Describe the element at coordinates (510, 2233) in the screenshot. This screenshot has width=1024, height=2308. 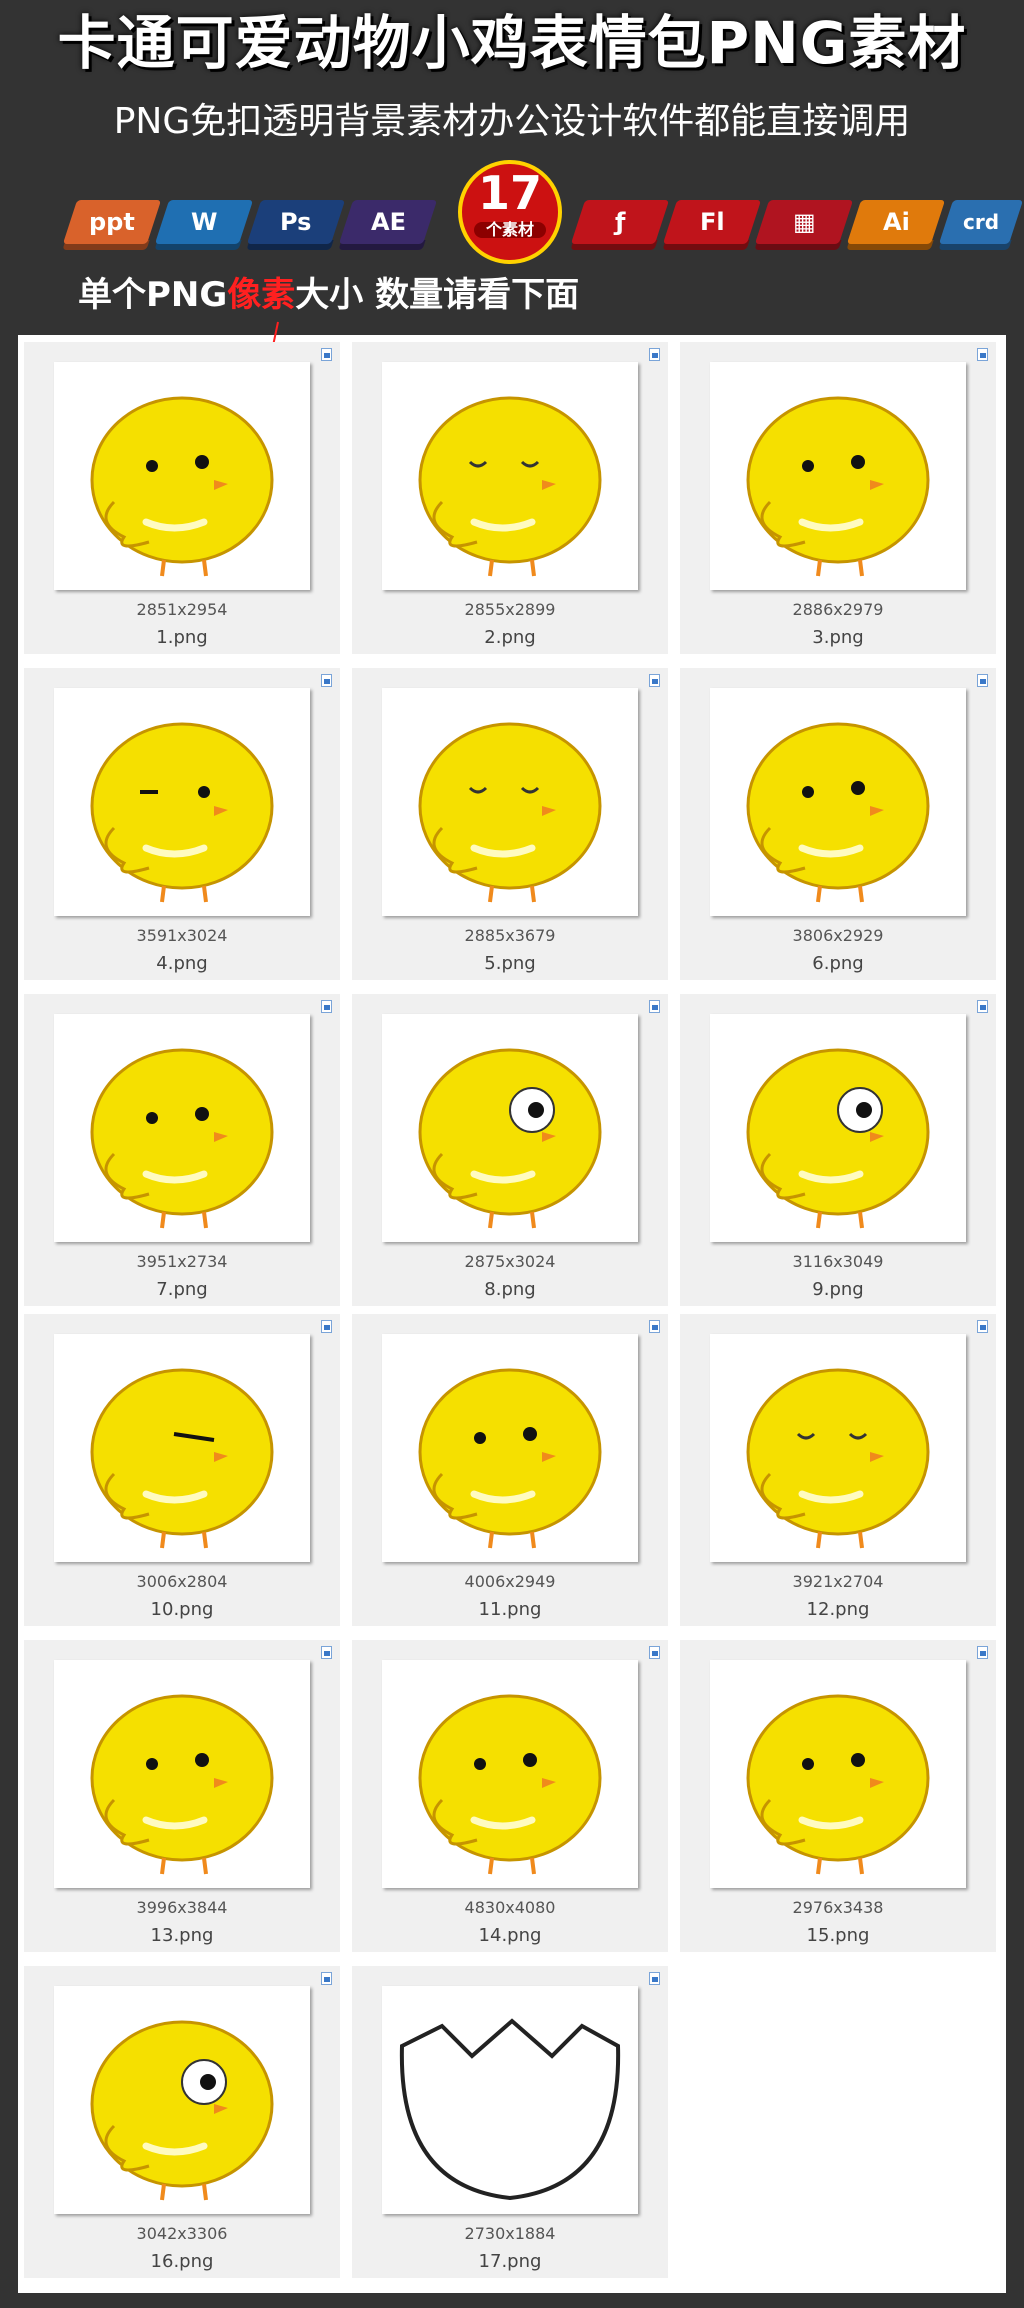
I see `file-dimensions: 2730x1884` at that location.